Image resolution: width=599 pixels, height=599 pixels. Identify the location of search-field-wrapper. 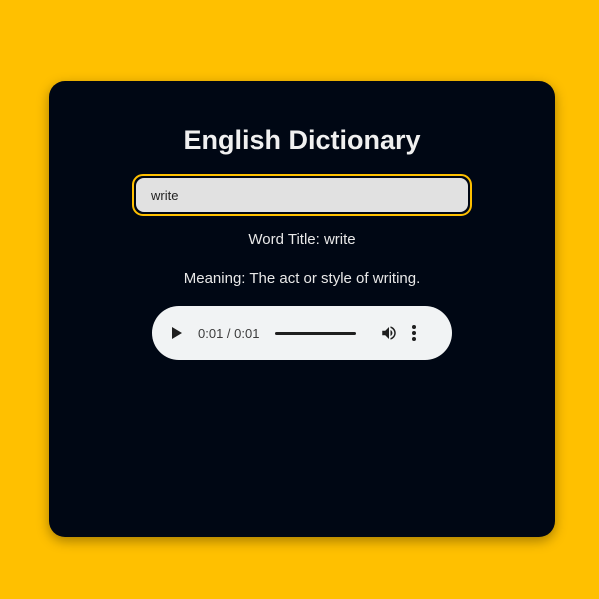
(302, 195).